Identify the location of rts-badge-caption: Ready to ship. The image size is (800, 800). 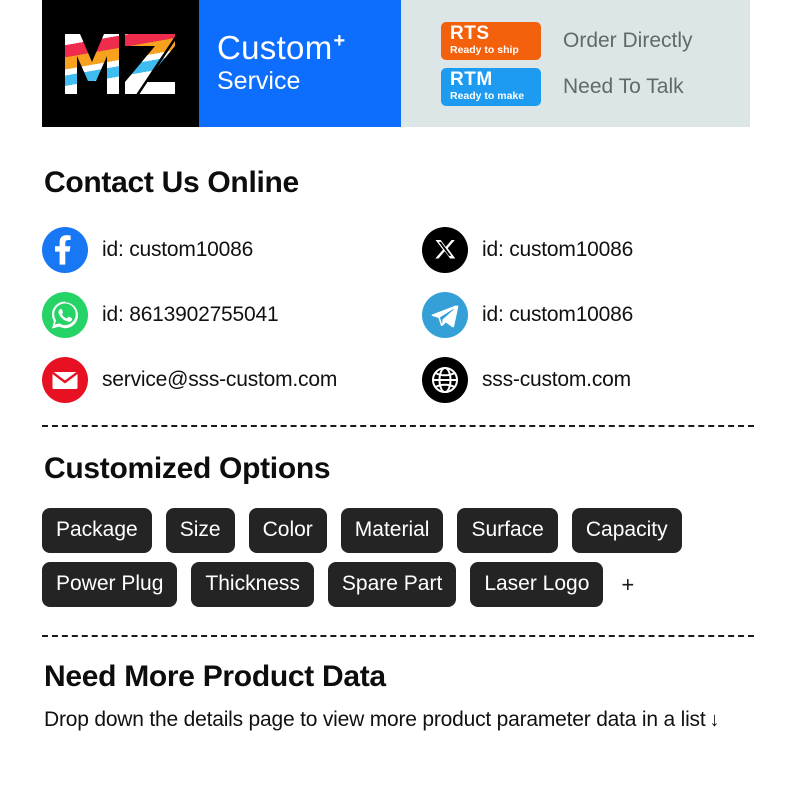
(484, 49).